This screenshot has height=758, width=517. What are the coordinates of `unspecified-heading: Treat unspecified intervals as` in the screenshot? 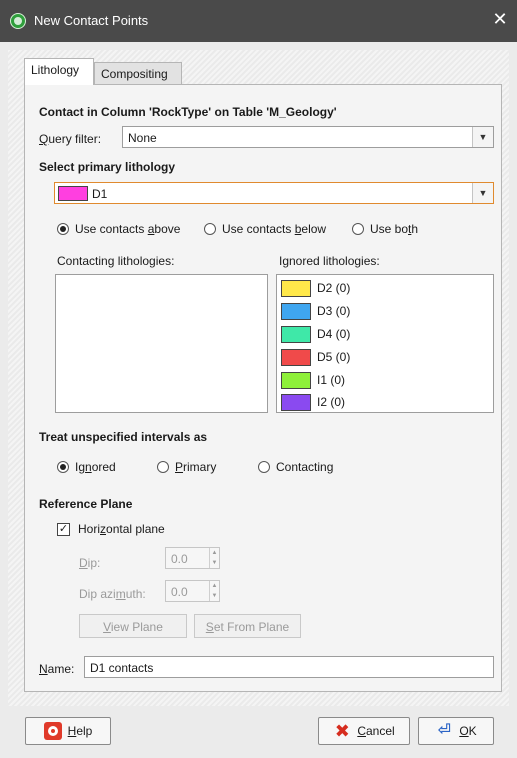 It's located at (123, 437).